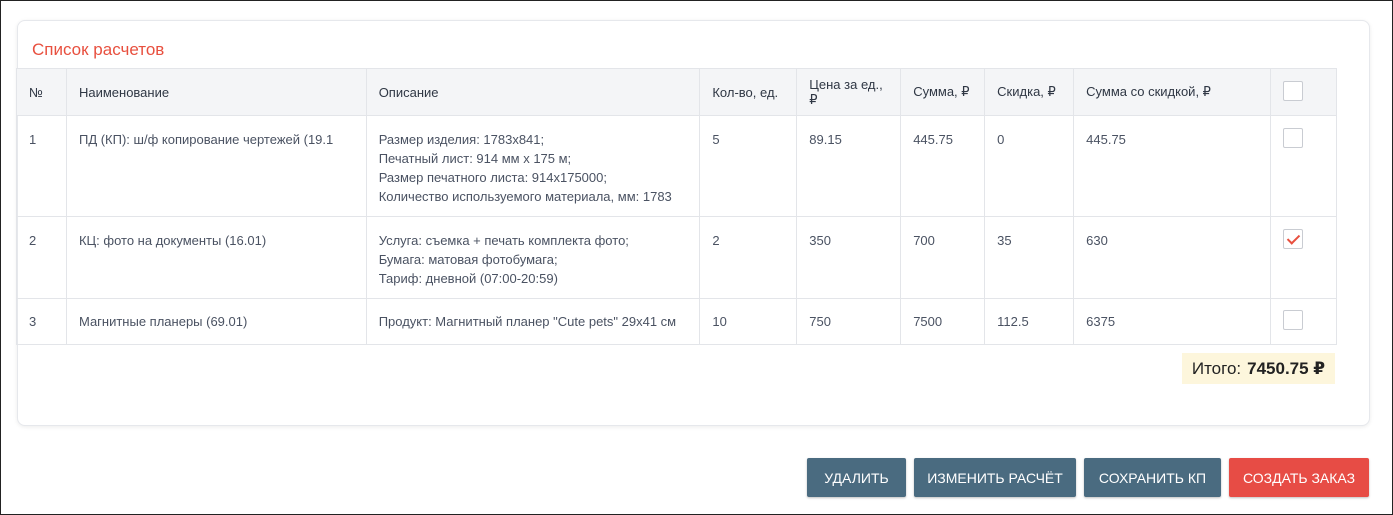  What do you see at coordinates (98, 49) in the screenshot?
I see `section-title: Список расчетов` at bounding box center [98, 49].